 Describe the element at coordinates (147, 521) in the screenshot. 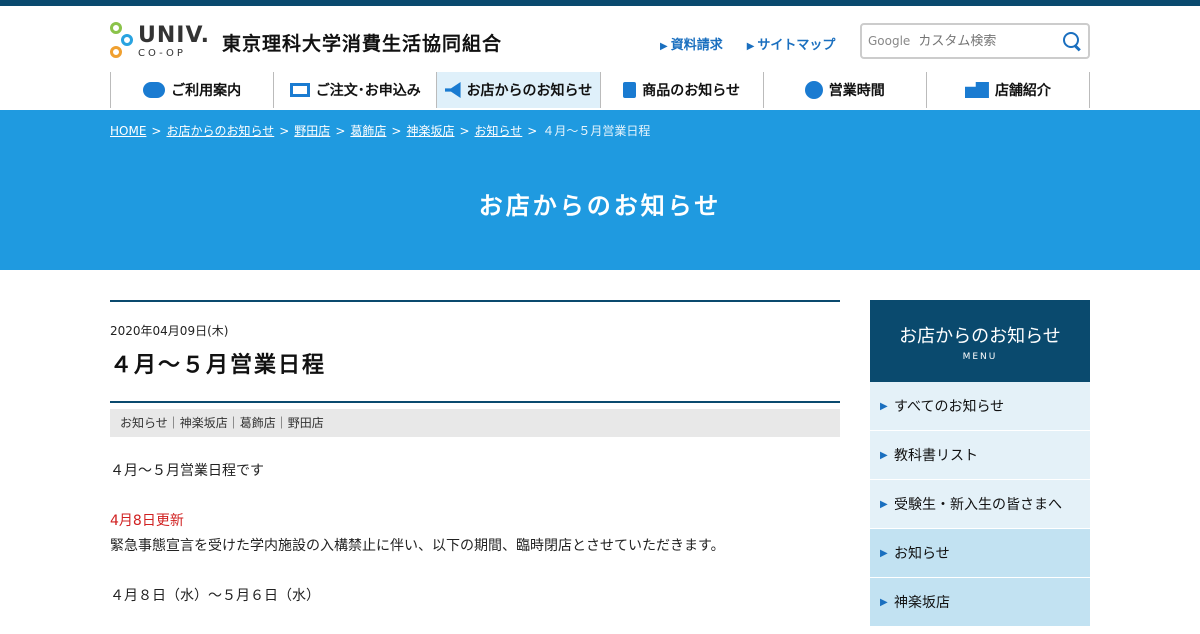

I see `update-notice: 4月8日更新` at that location.